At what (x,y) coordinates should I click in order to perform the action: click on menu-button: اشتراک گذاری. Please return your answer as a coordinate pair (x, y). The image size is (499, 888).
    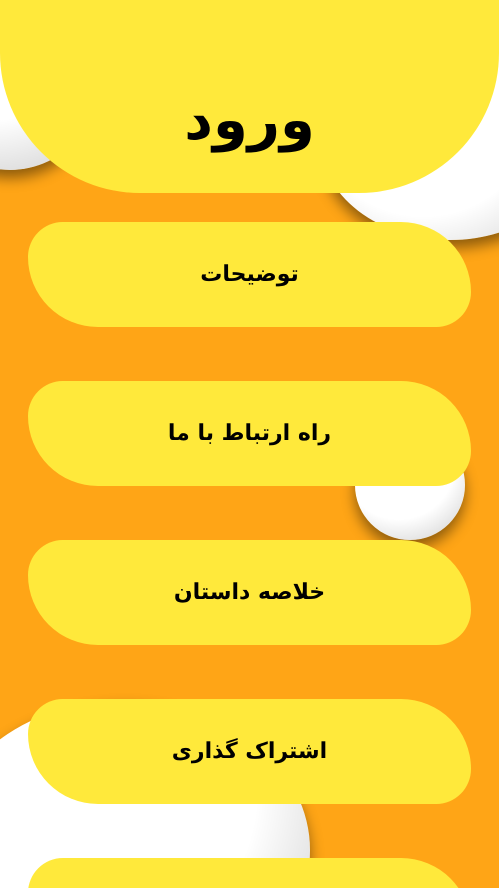
    Looking at the image, I should click on (249, 751).